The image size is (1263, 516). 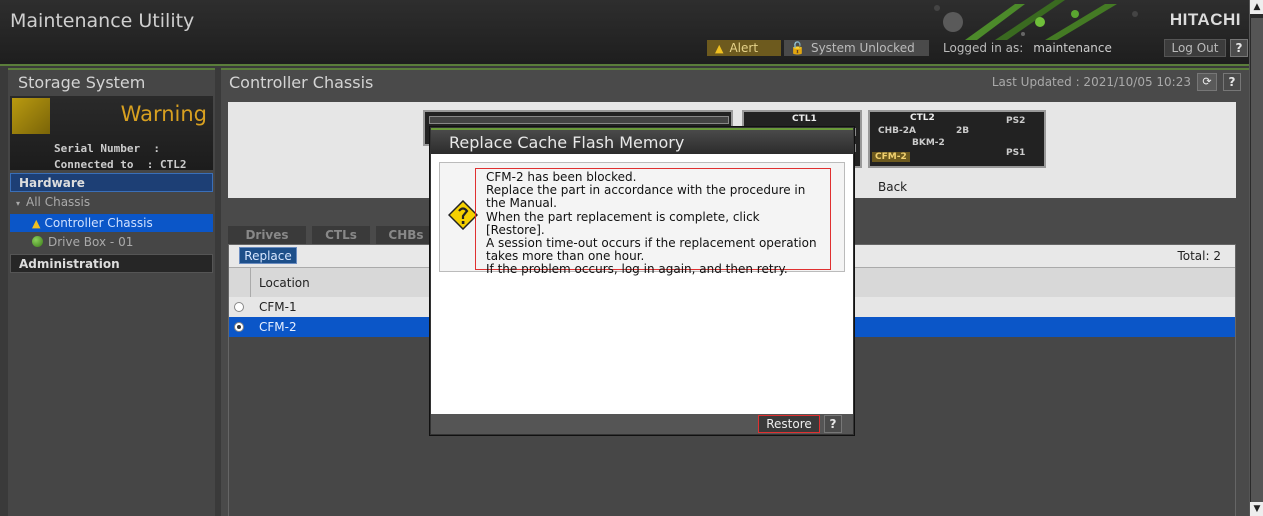 I want to click on administration-section-header: Administration, so click(x=111, y=263).